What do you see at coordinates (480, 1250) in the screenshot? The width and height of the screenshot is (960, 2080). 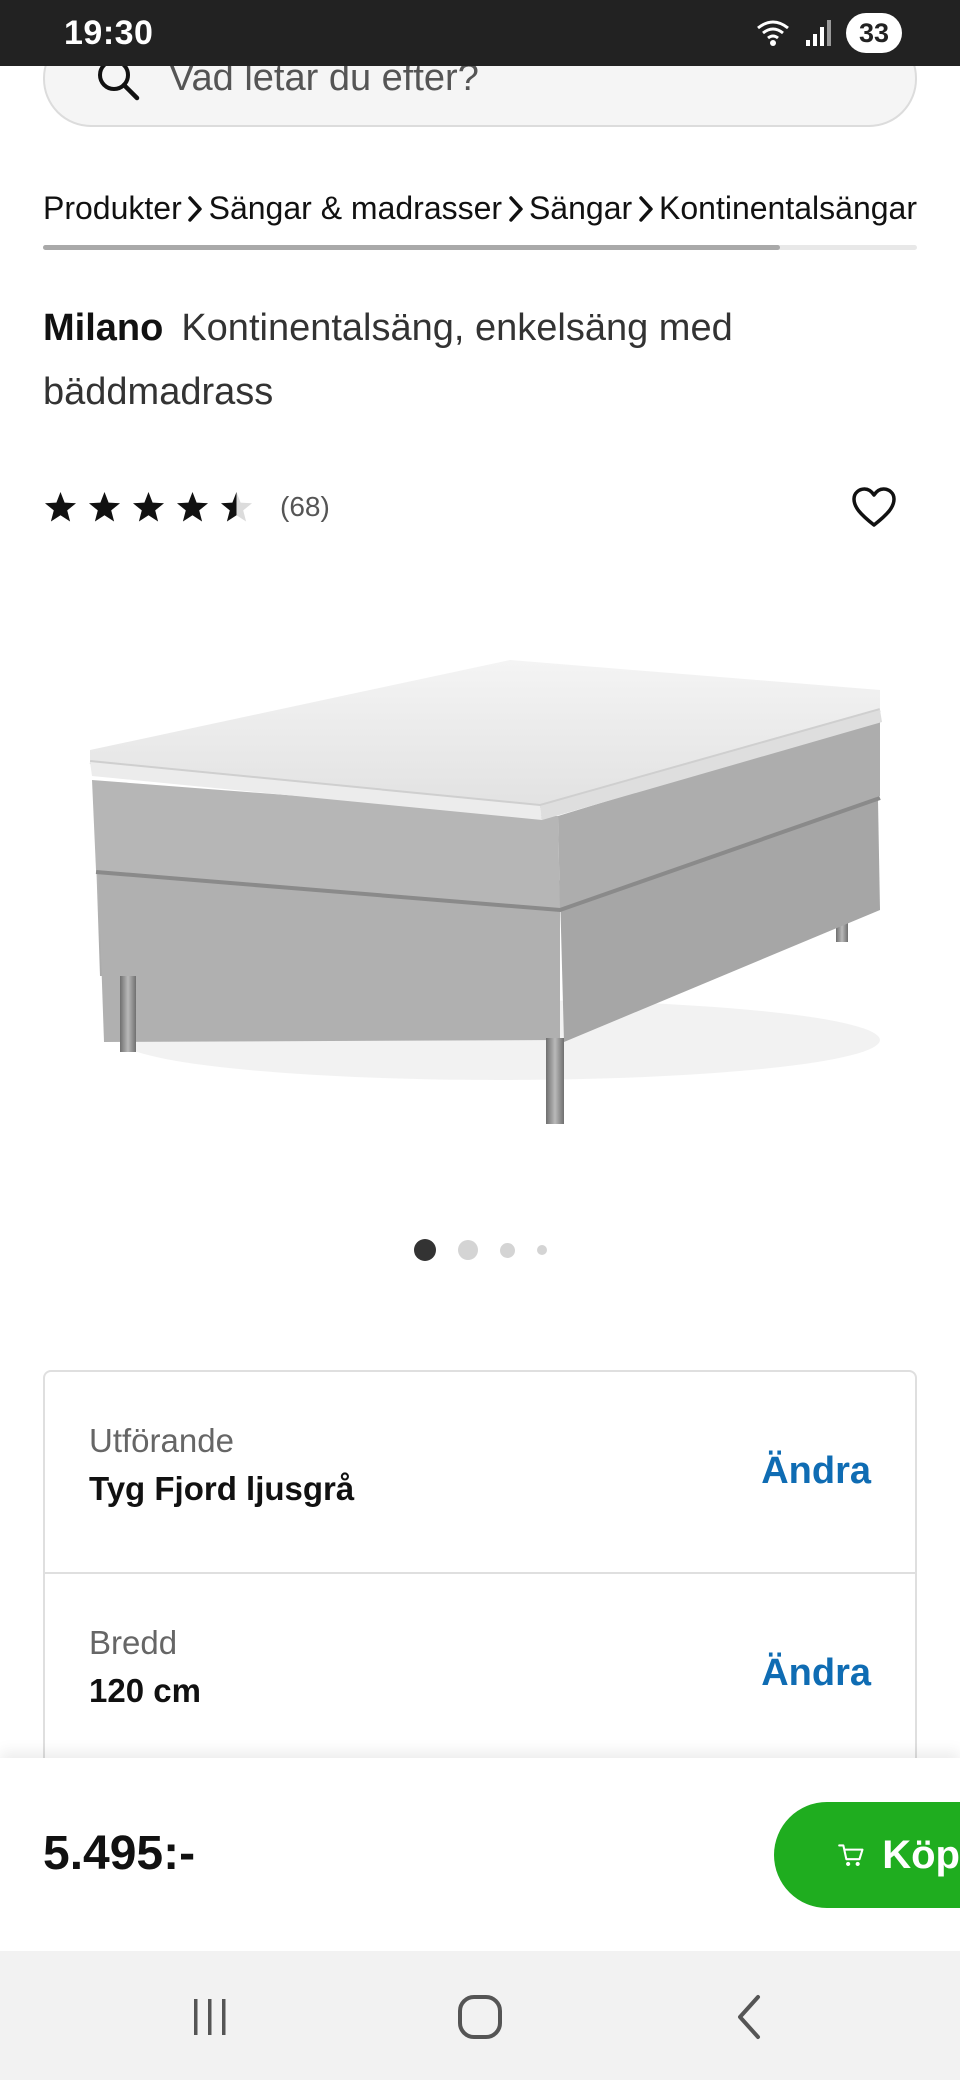 I see `gallery-pagination` at bounding box center [480, 1250].